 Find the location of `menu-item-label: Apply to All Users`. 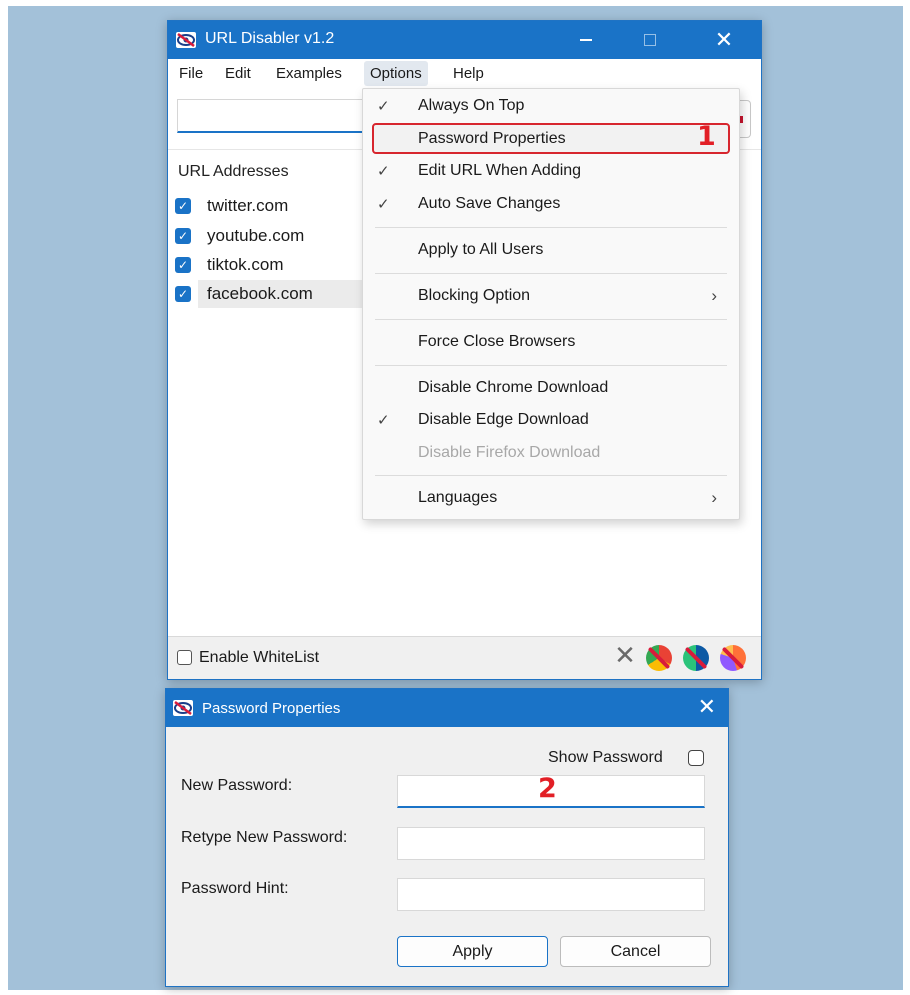

menu-item-label: Apply to All Users is located at coordinates (481, 249).